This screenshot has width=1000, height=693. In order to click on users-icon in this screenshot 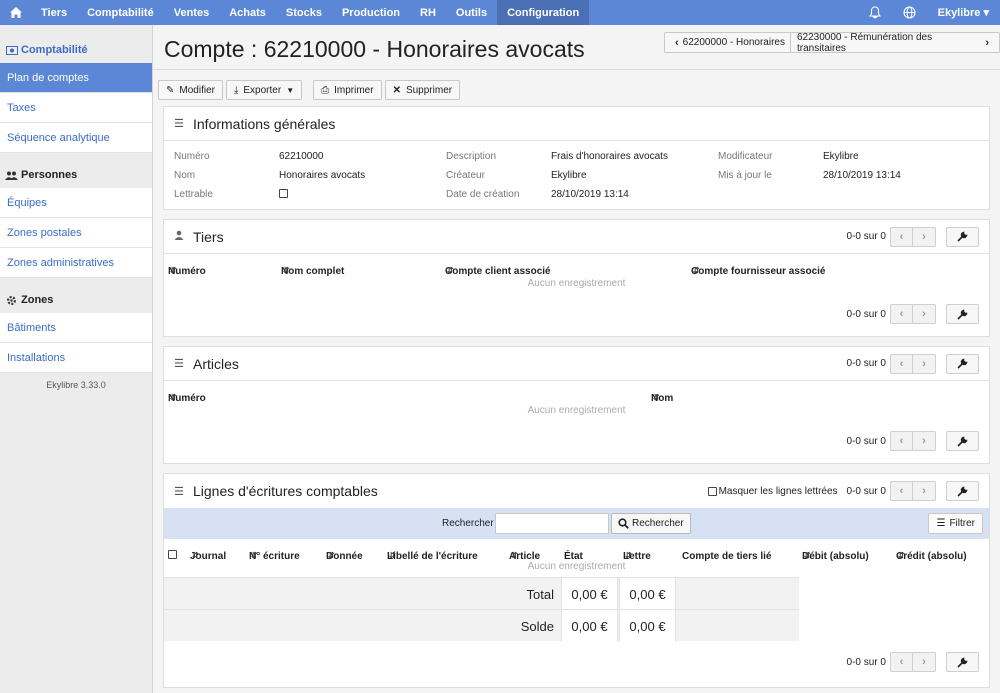, I will do `click(11, 175)`.